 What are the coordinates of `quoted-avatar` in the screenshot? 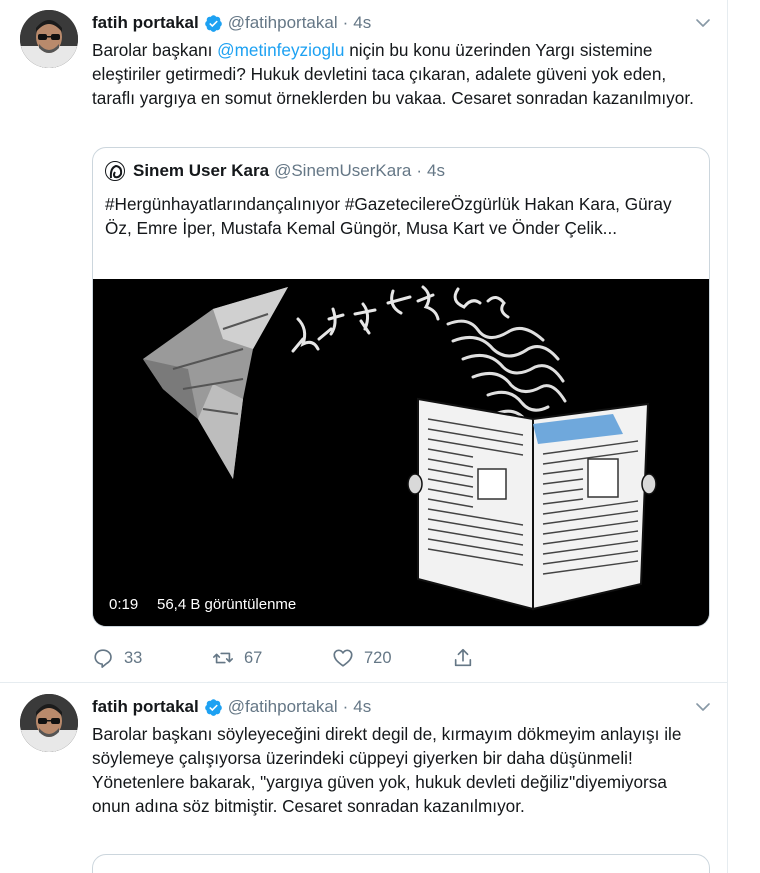 It's located at (115, 171).